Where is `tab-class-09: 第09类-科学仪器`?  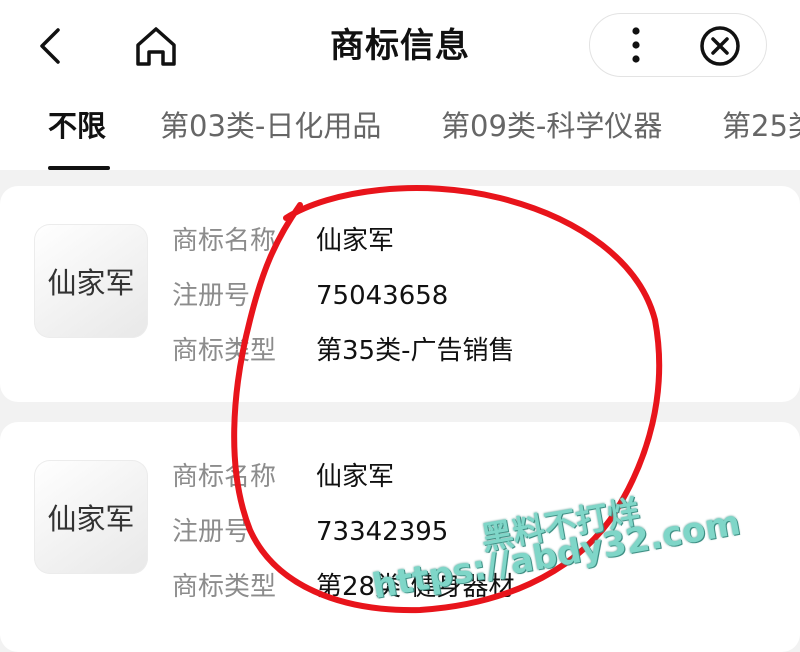 tab-class-09: 第09类-科学仪器 is located at coordinates (551, 126).